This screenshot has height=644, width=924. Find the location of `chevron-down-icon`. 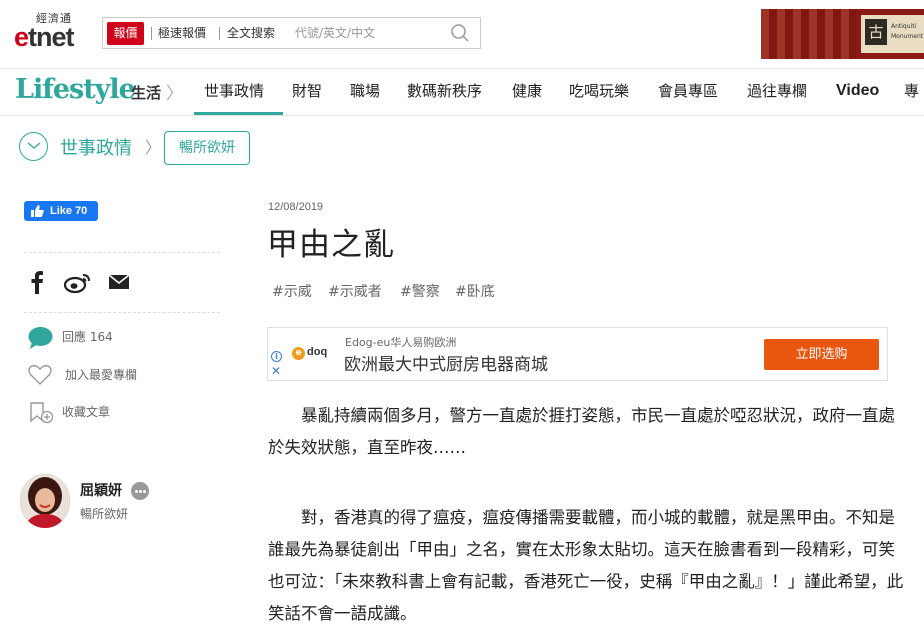

chevron-down-icon is located at coordinates (34, 145).